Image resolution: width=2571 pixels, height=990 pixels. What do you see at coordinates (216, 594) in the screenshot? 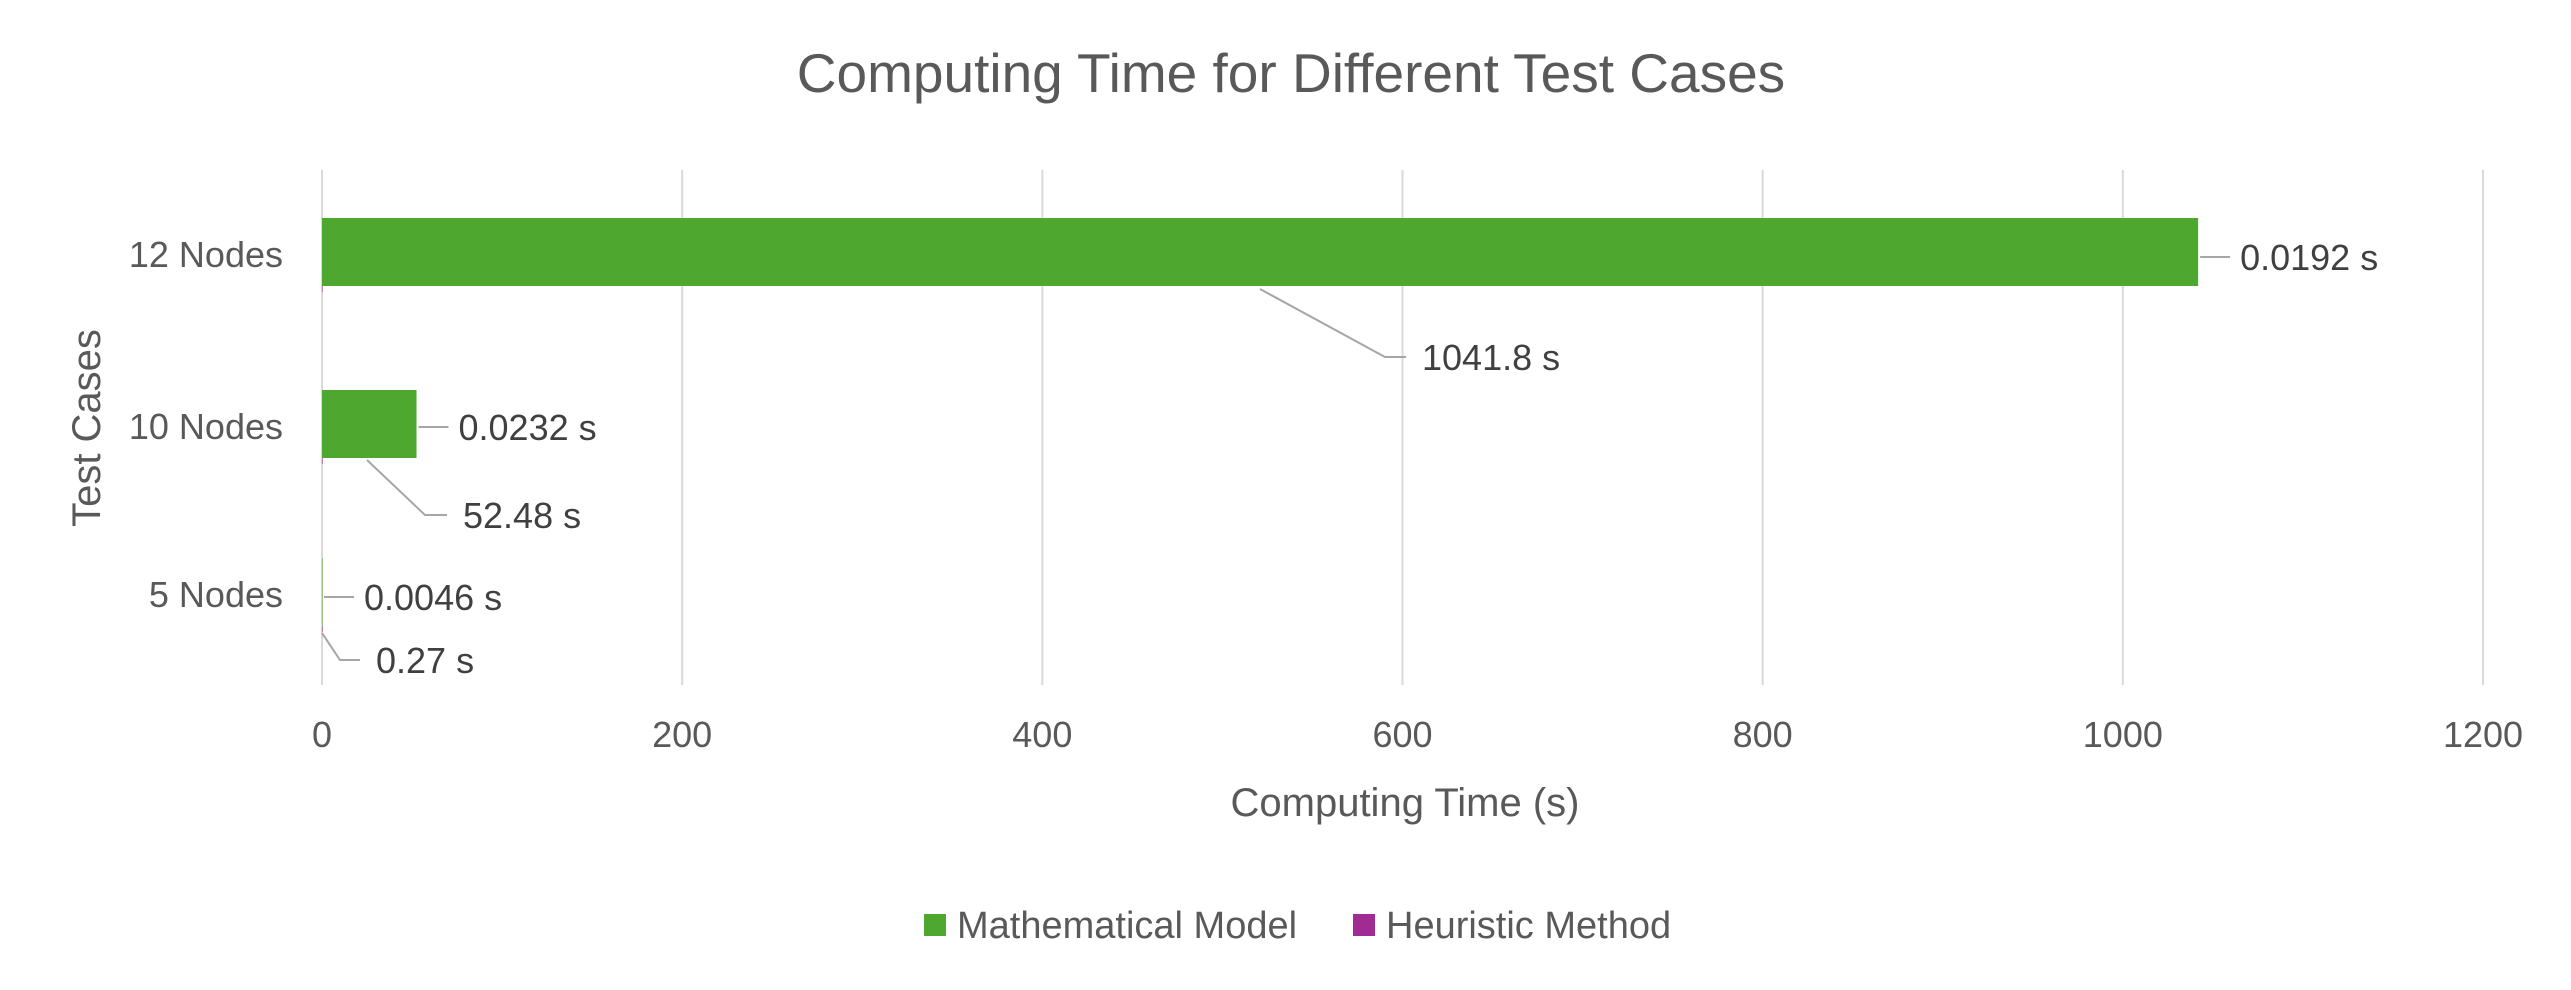
I see `y-tick-label-5-nodes: 5 Nodes` at bounding box center [216, 594].